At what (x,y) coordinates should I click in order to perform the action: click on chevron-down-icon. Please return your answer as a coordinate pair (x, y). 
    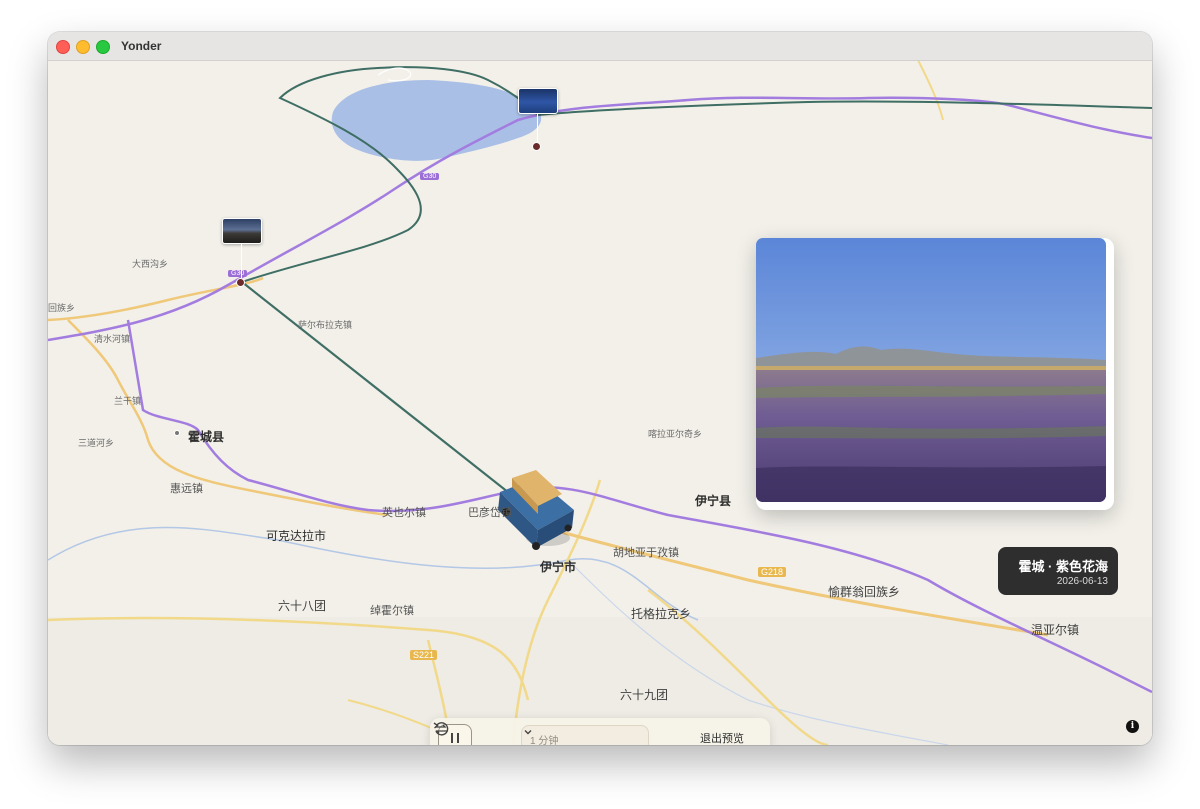
    Looking at the image, I should click on (528, 732).